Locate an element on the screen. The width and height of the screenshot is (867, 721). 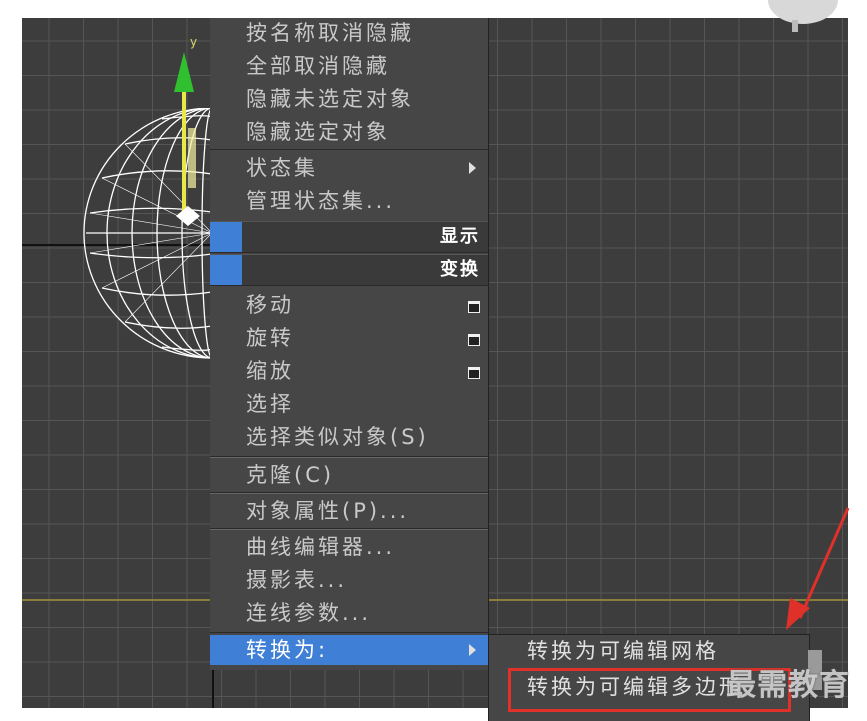
menu-item-hide-unselected: 隐藏未选定对象 is located at coordinates (349, 99).